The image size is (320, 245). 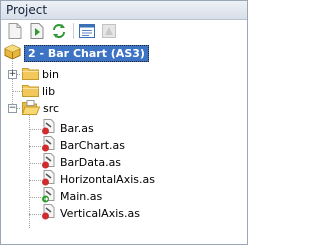 I want to click on project-icon, so click(x=12, y=53).